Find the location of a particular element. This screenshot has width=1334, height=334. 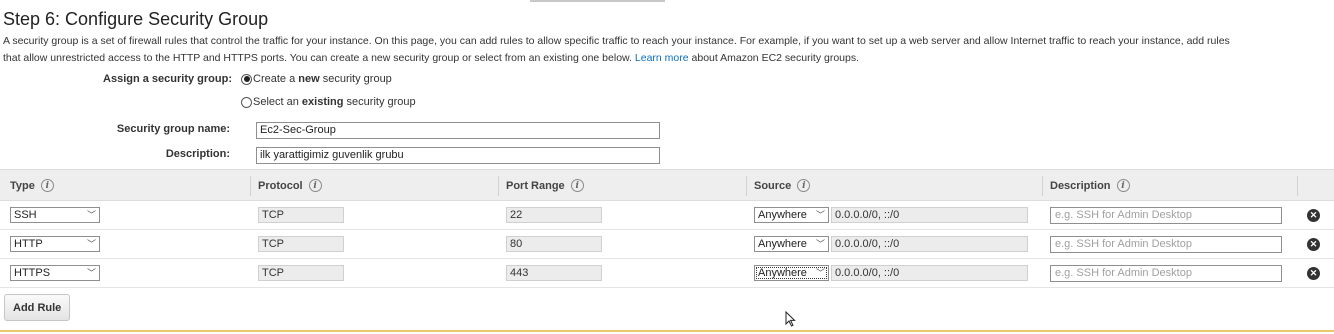

radio-create-new: Create a new security group is located at coordinates (316, 79).